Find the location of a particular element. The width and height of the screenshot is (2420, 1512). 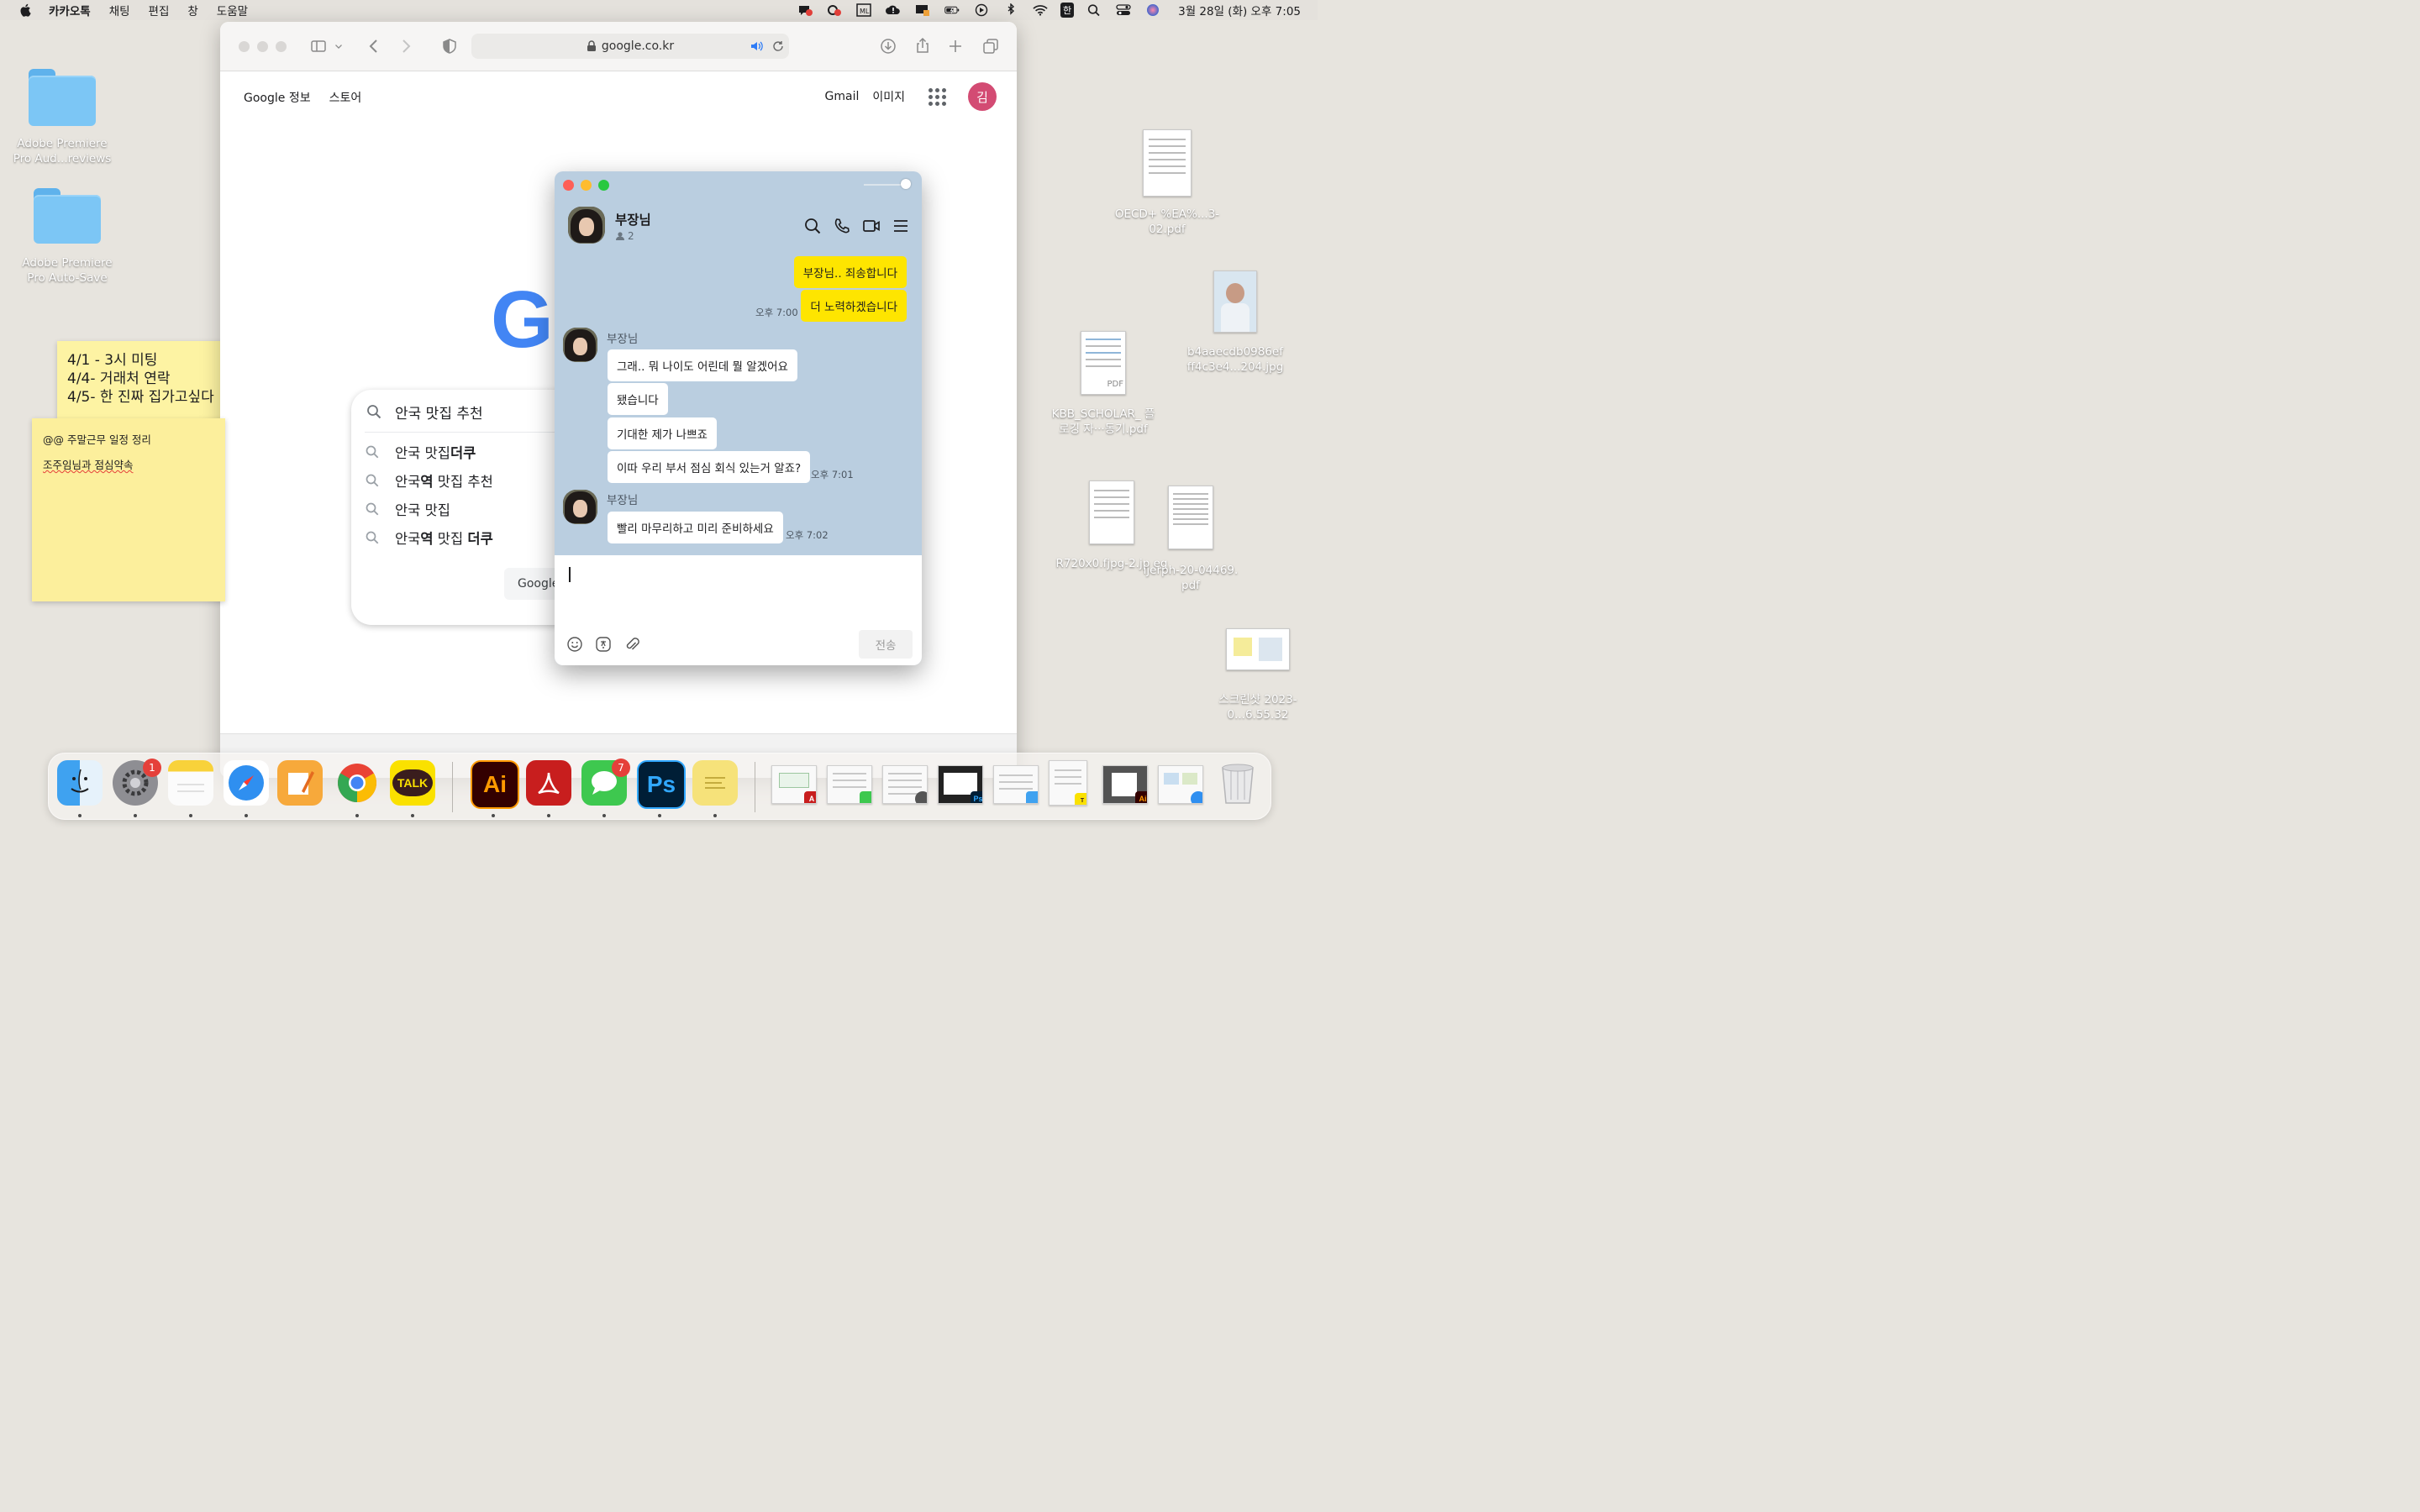

cloud-alert-icon is located at coordinates (893, 10).